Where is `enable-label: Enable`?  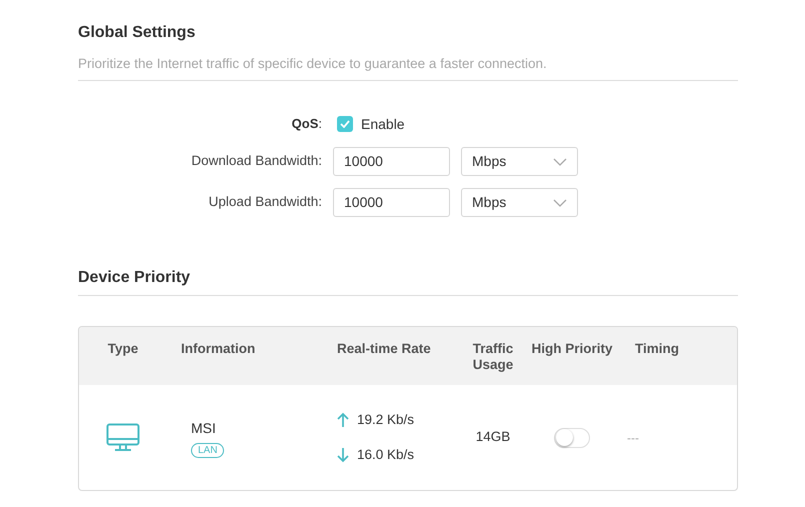
enable-label: Enable is located at coordinates (383, 124).